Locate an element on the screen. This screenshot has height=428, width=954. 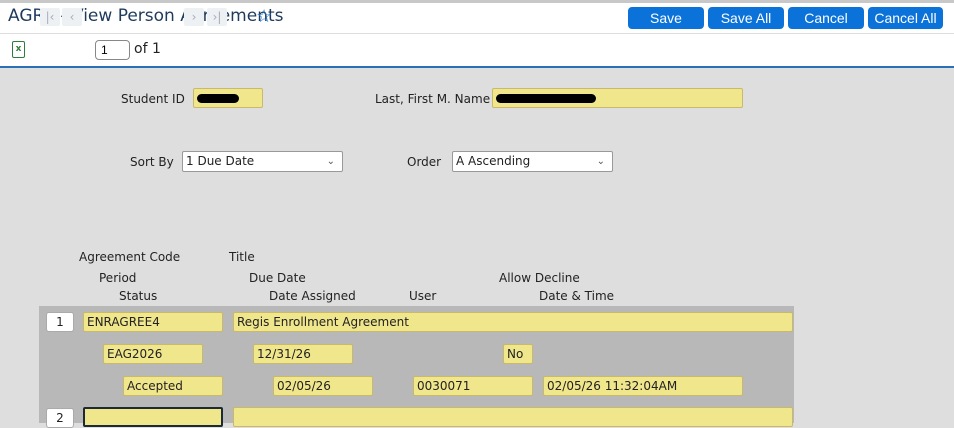
name-label: Last, First M. Name is located at coordinates (433, 99).